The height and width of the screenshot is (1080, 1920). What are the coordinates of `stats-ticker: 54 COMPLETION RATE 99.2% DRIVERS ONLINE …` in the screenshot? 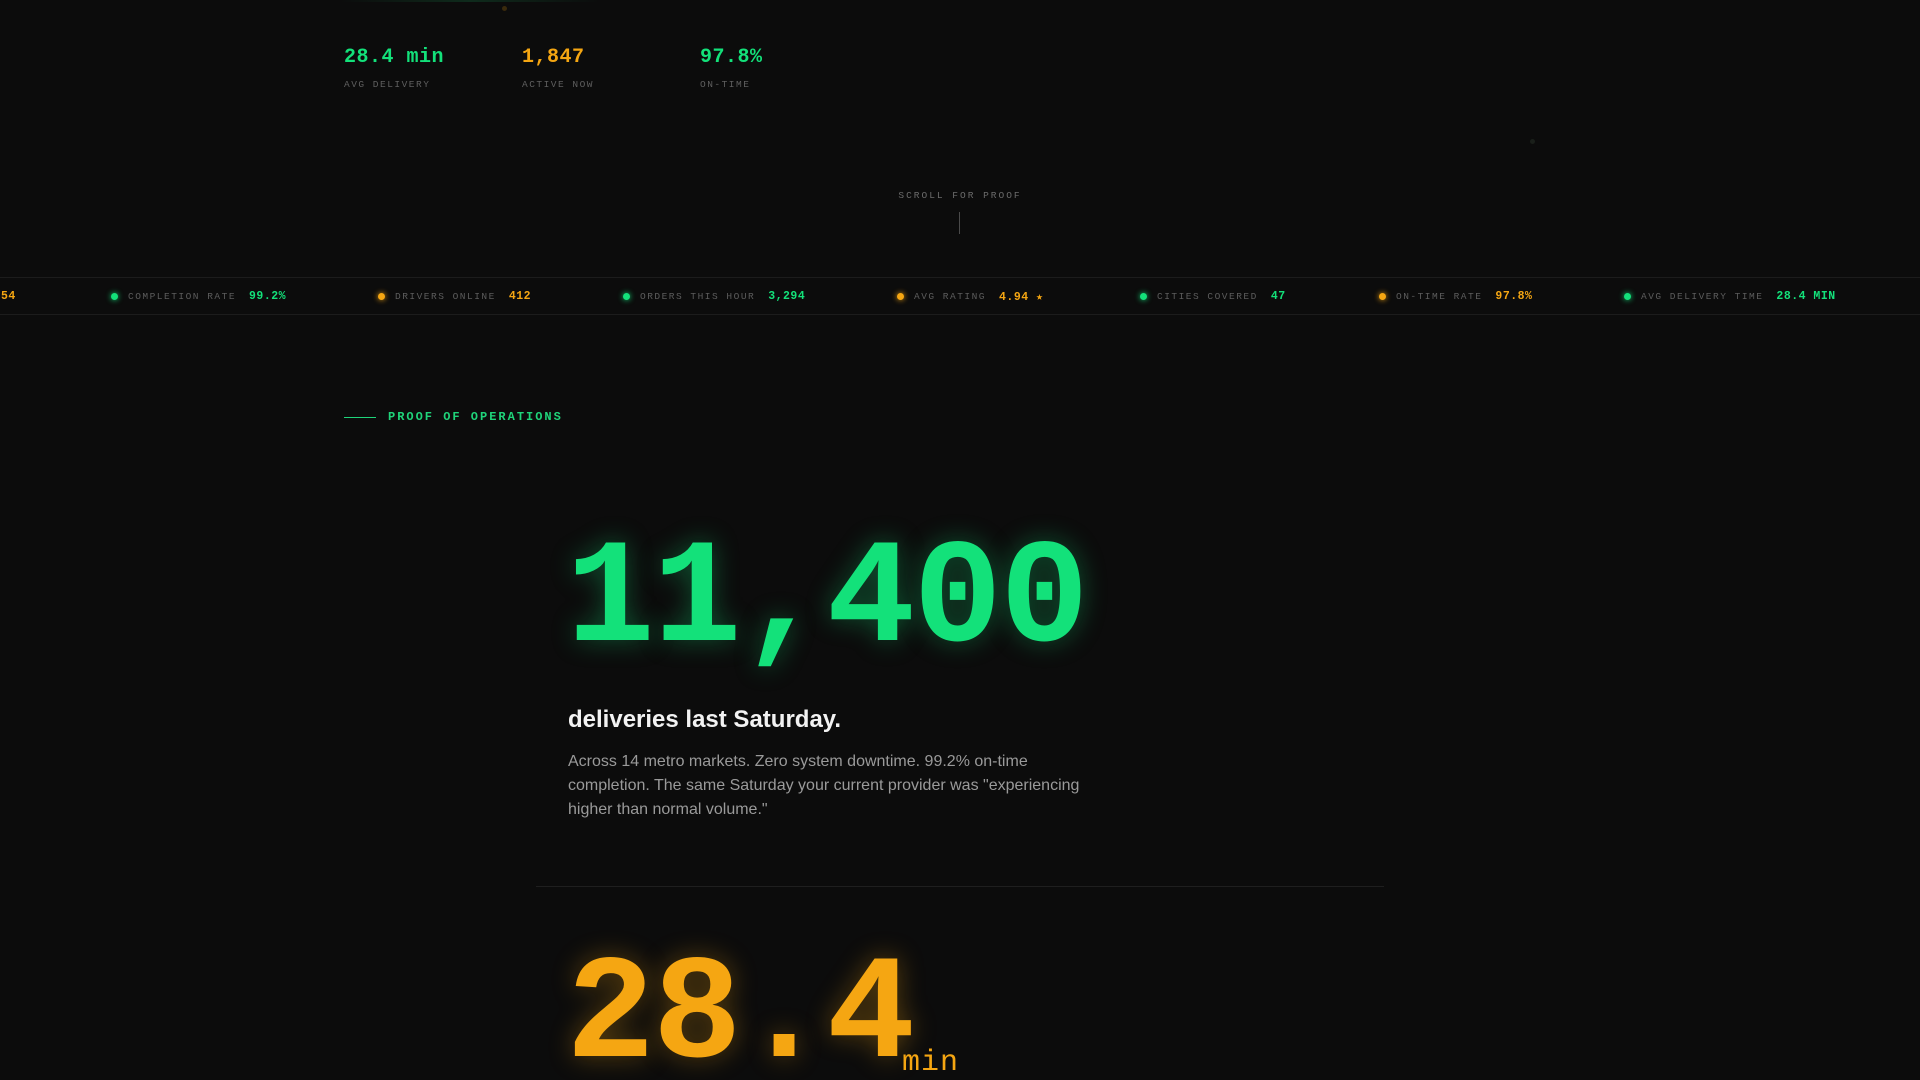 It's located at (960, 296).